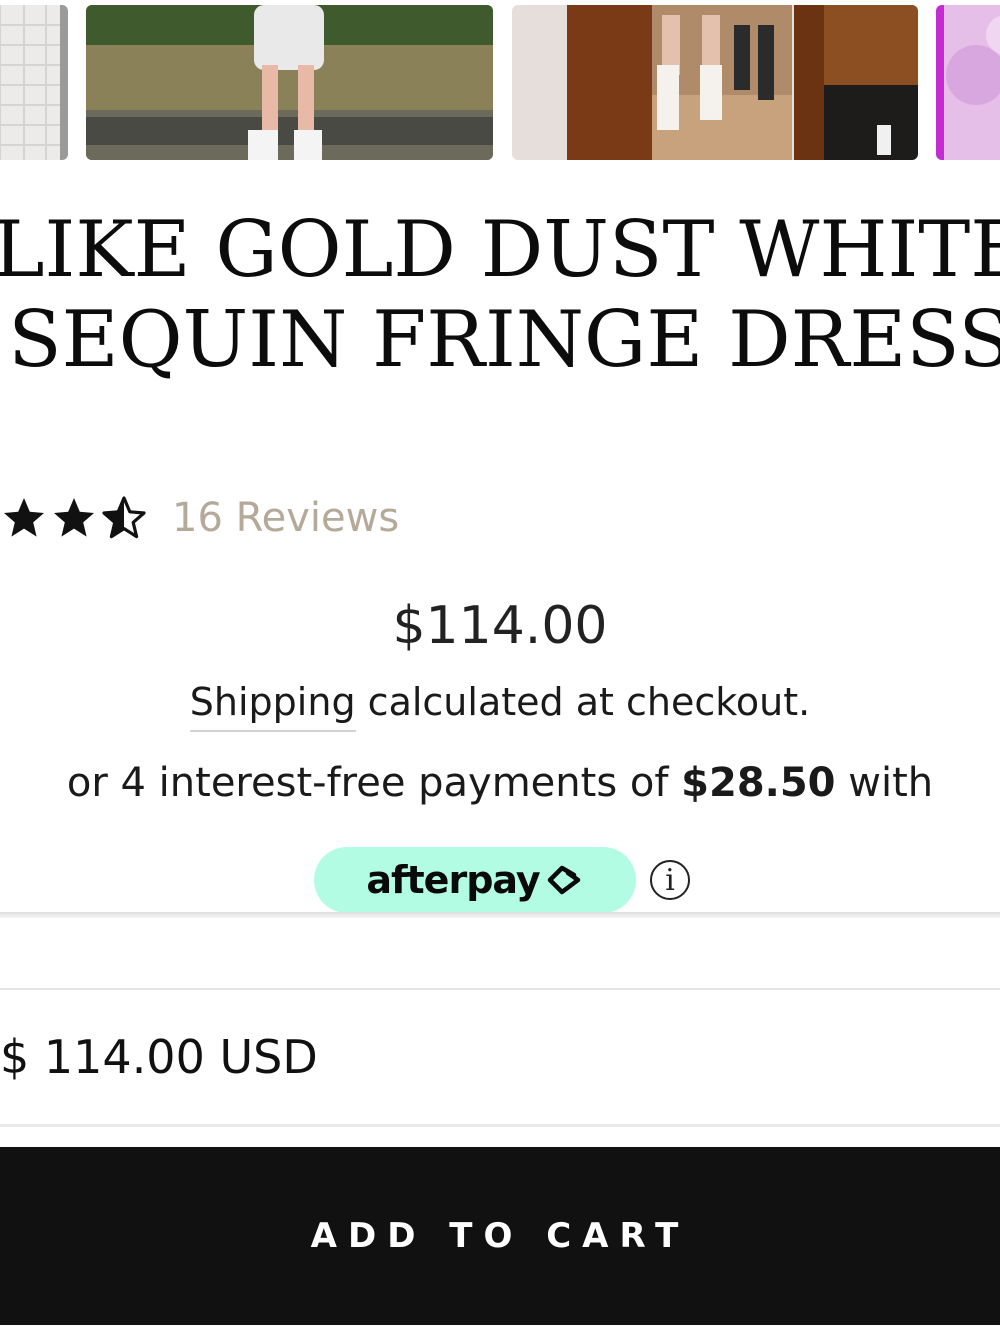 Image resolution: width=1000 pixels, height=1330 pixels. I want to click on thumbnail-strip, so click(500, 81).